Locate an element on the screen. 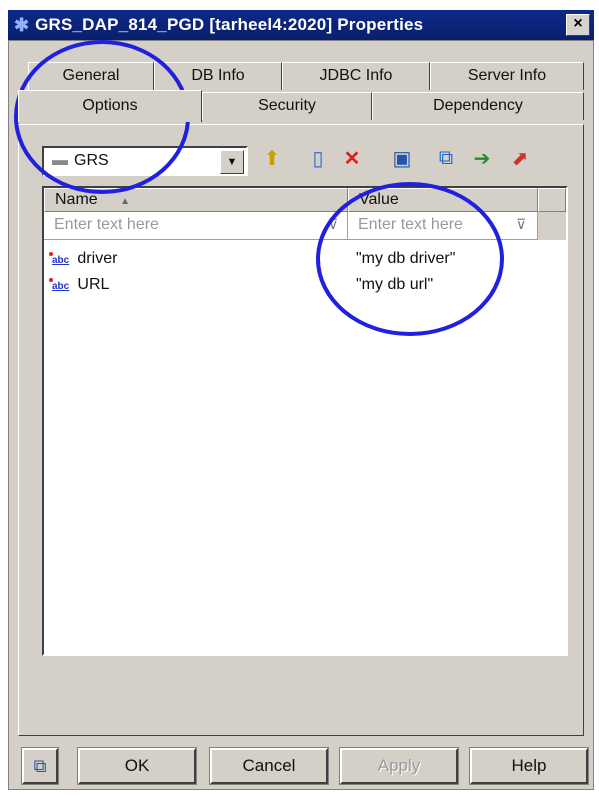 The height and width of the screenshot is (796, 599). filter-spacer is located at coordinates (552, 226).